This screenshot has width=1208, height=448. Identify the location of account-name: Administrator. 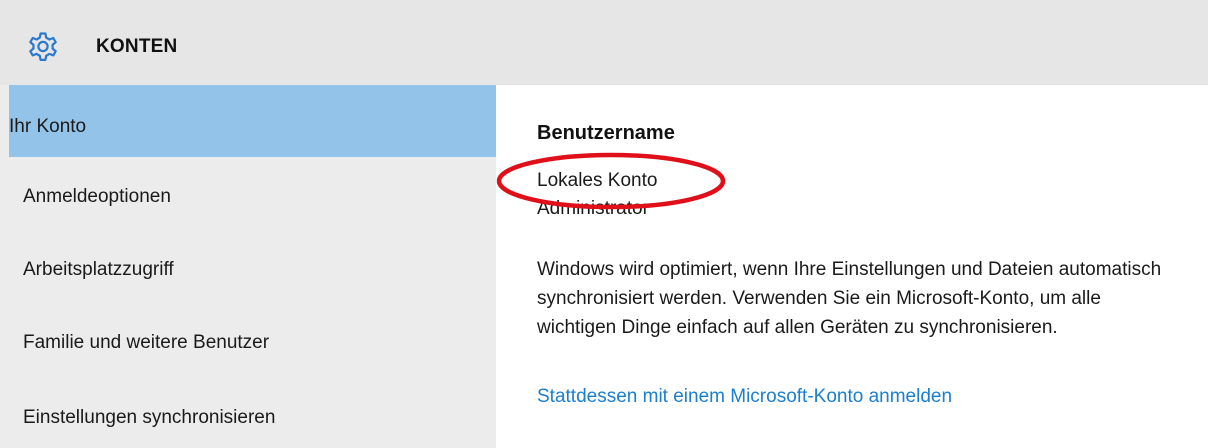
(593, 206).